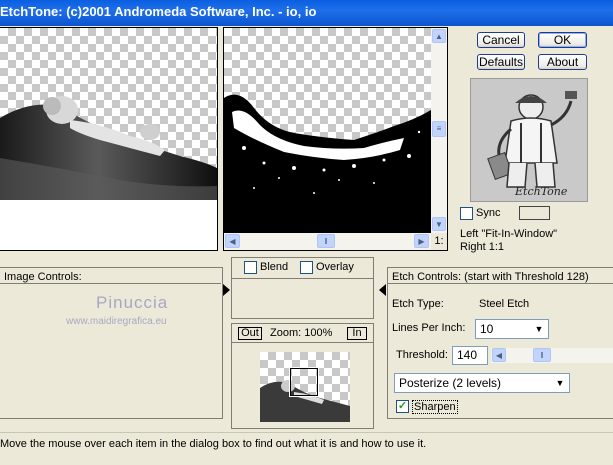 The height and width of the screenshot is (465, 613). Describe the element at coordinates (466, 213) in the screenshot. I see `sync-checkbox` at that location.